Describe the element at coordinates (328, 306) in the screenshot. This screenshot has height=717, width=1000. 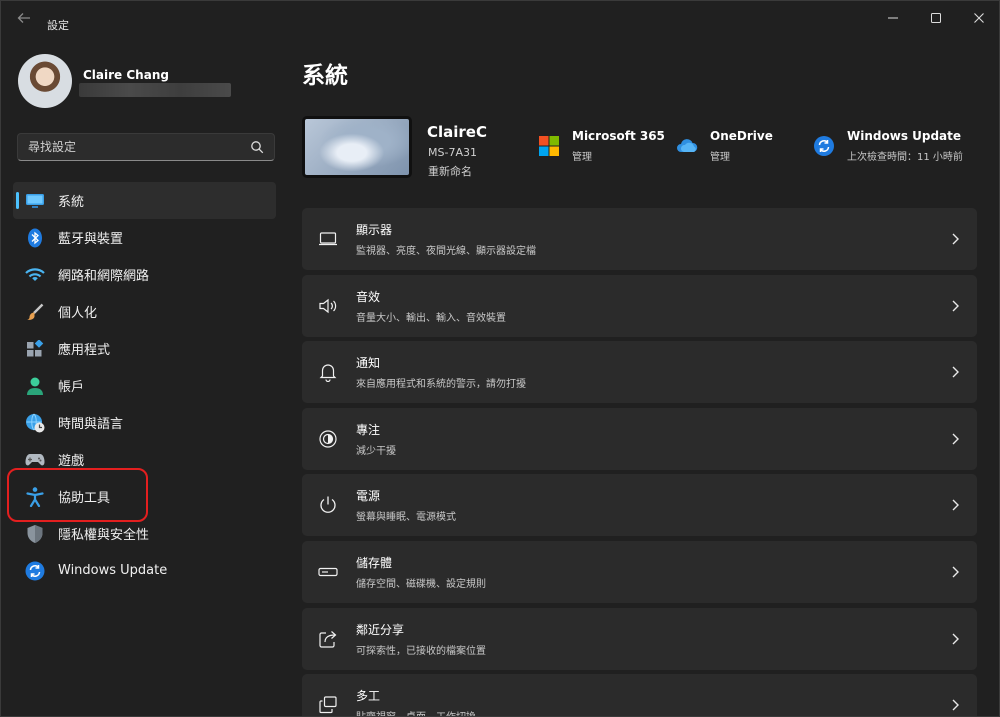
I see `speaker-icon` at that location.